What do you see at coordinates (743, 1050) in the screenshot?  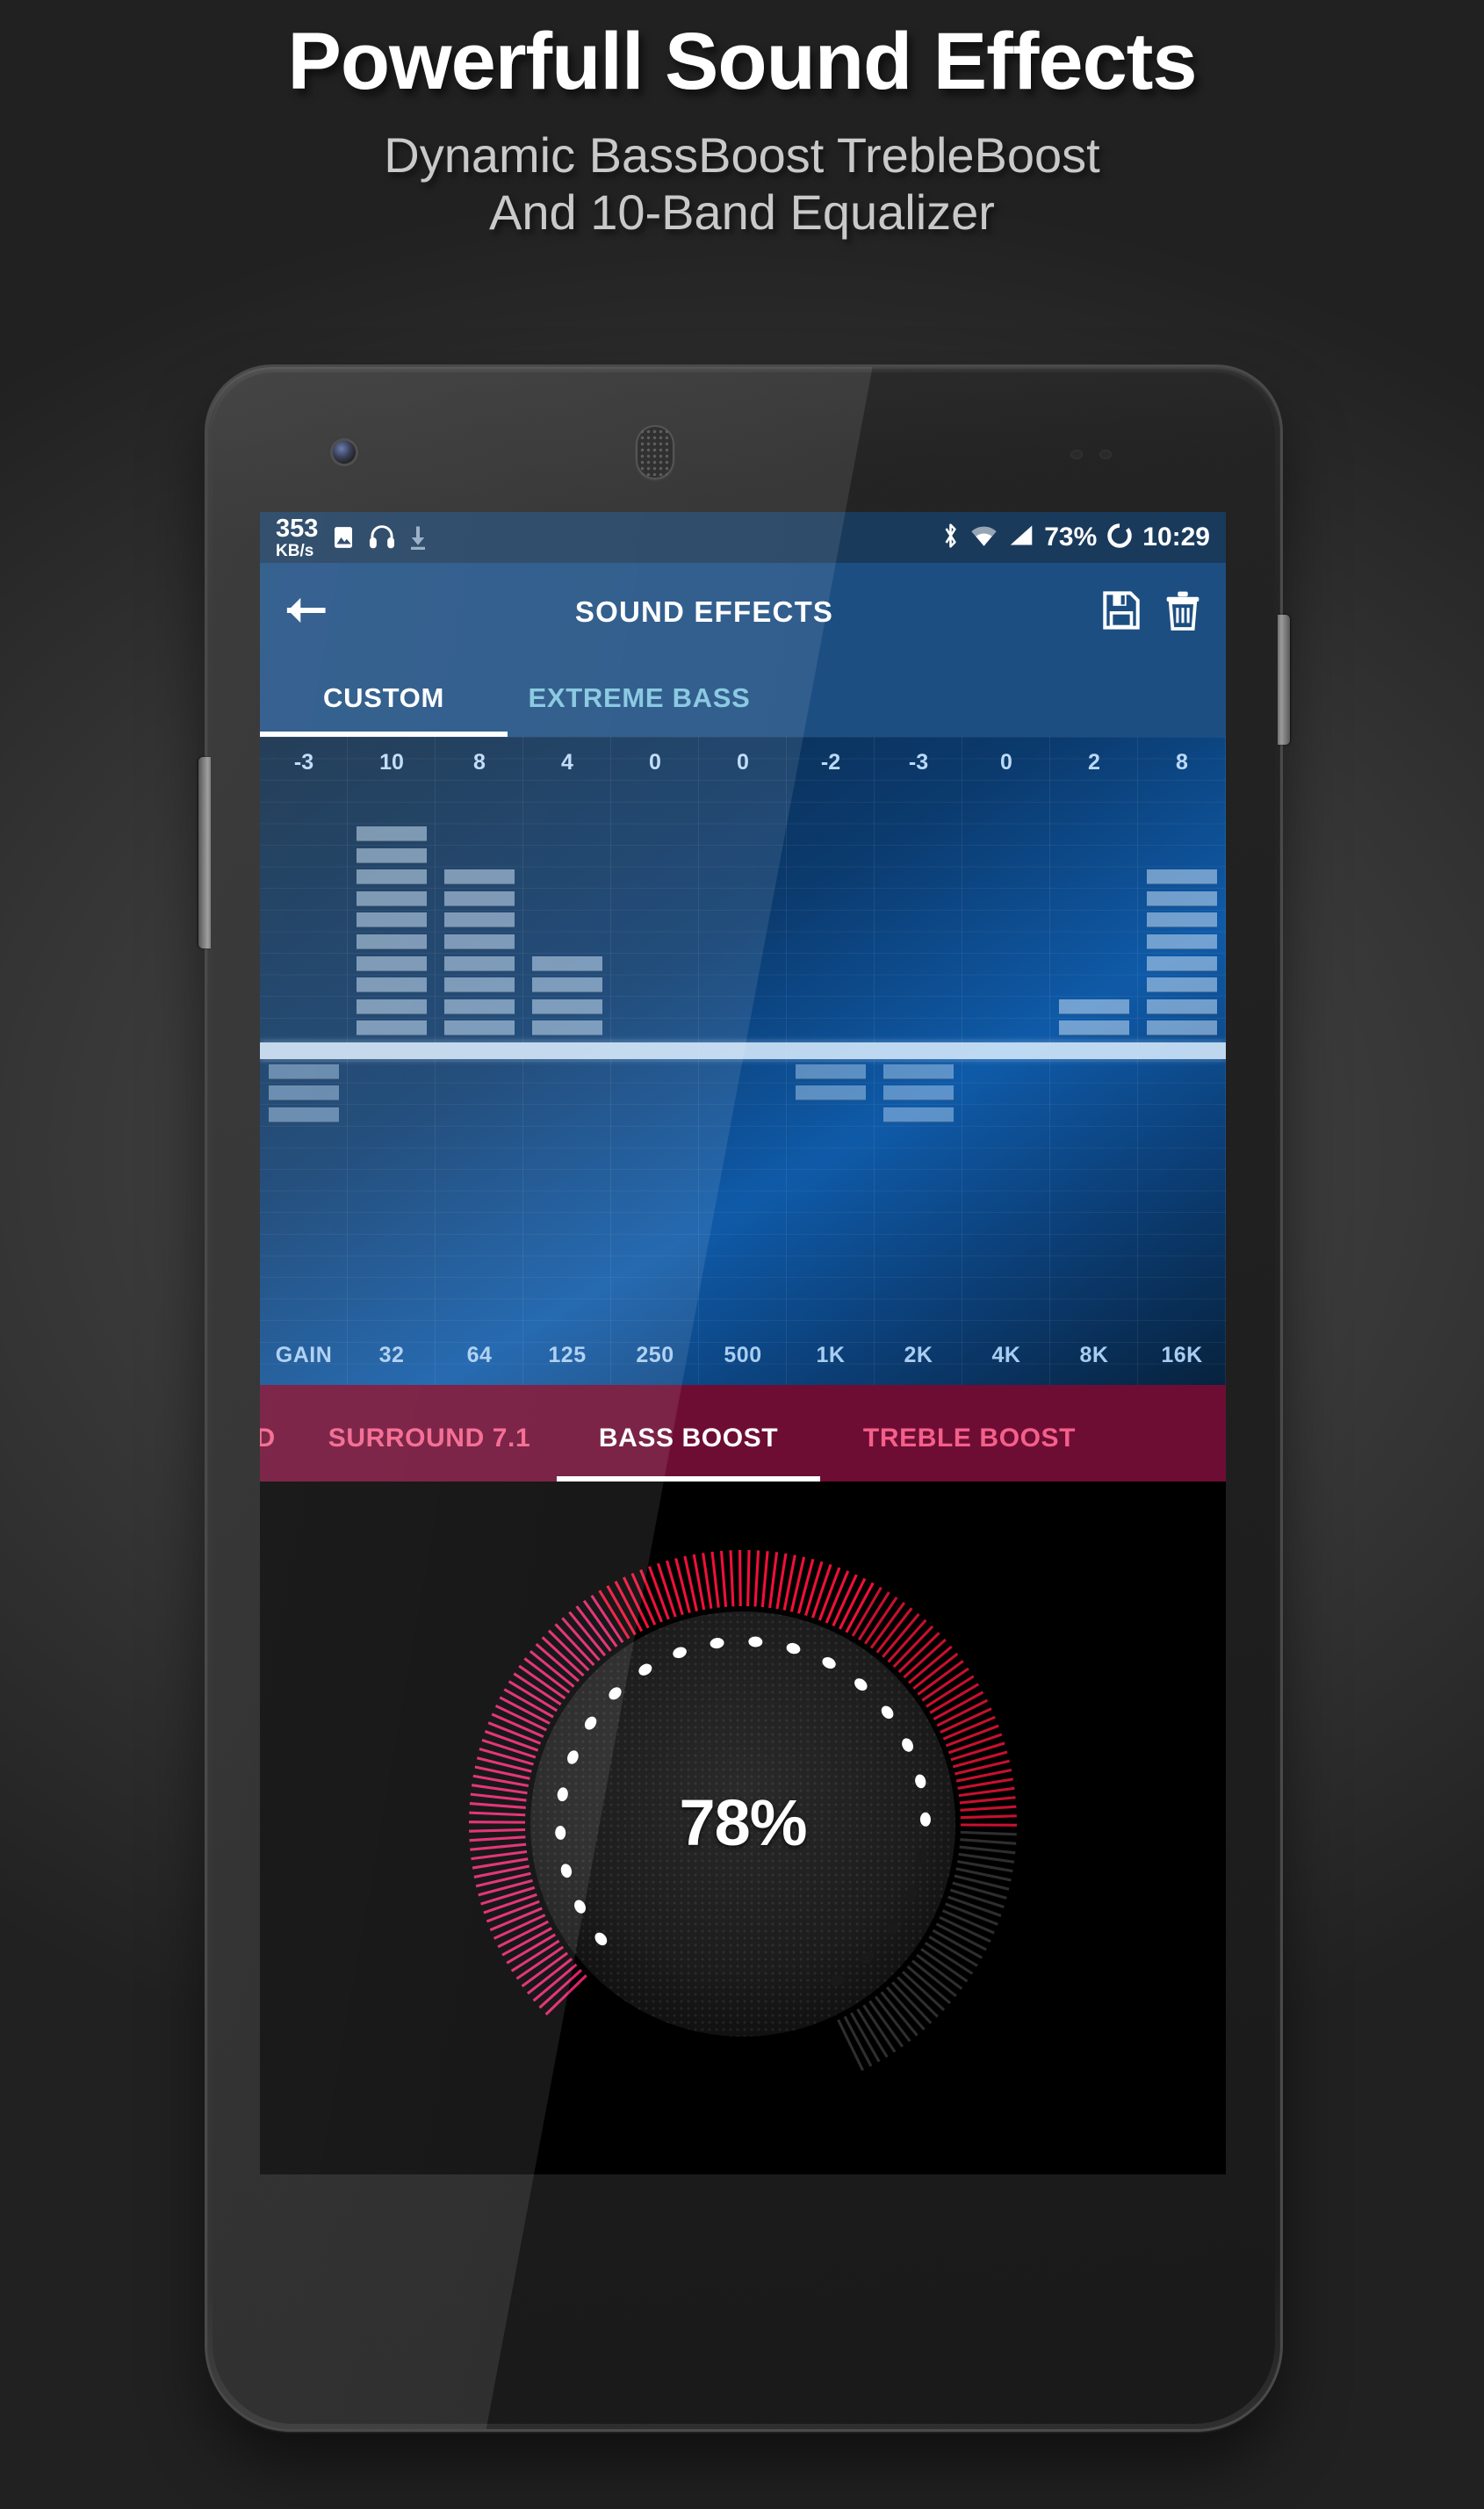 I see `equalizer-zero-line` at bounding box center [743, 1050].